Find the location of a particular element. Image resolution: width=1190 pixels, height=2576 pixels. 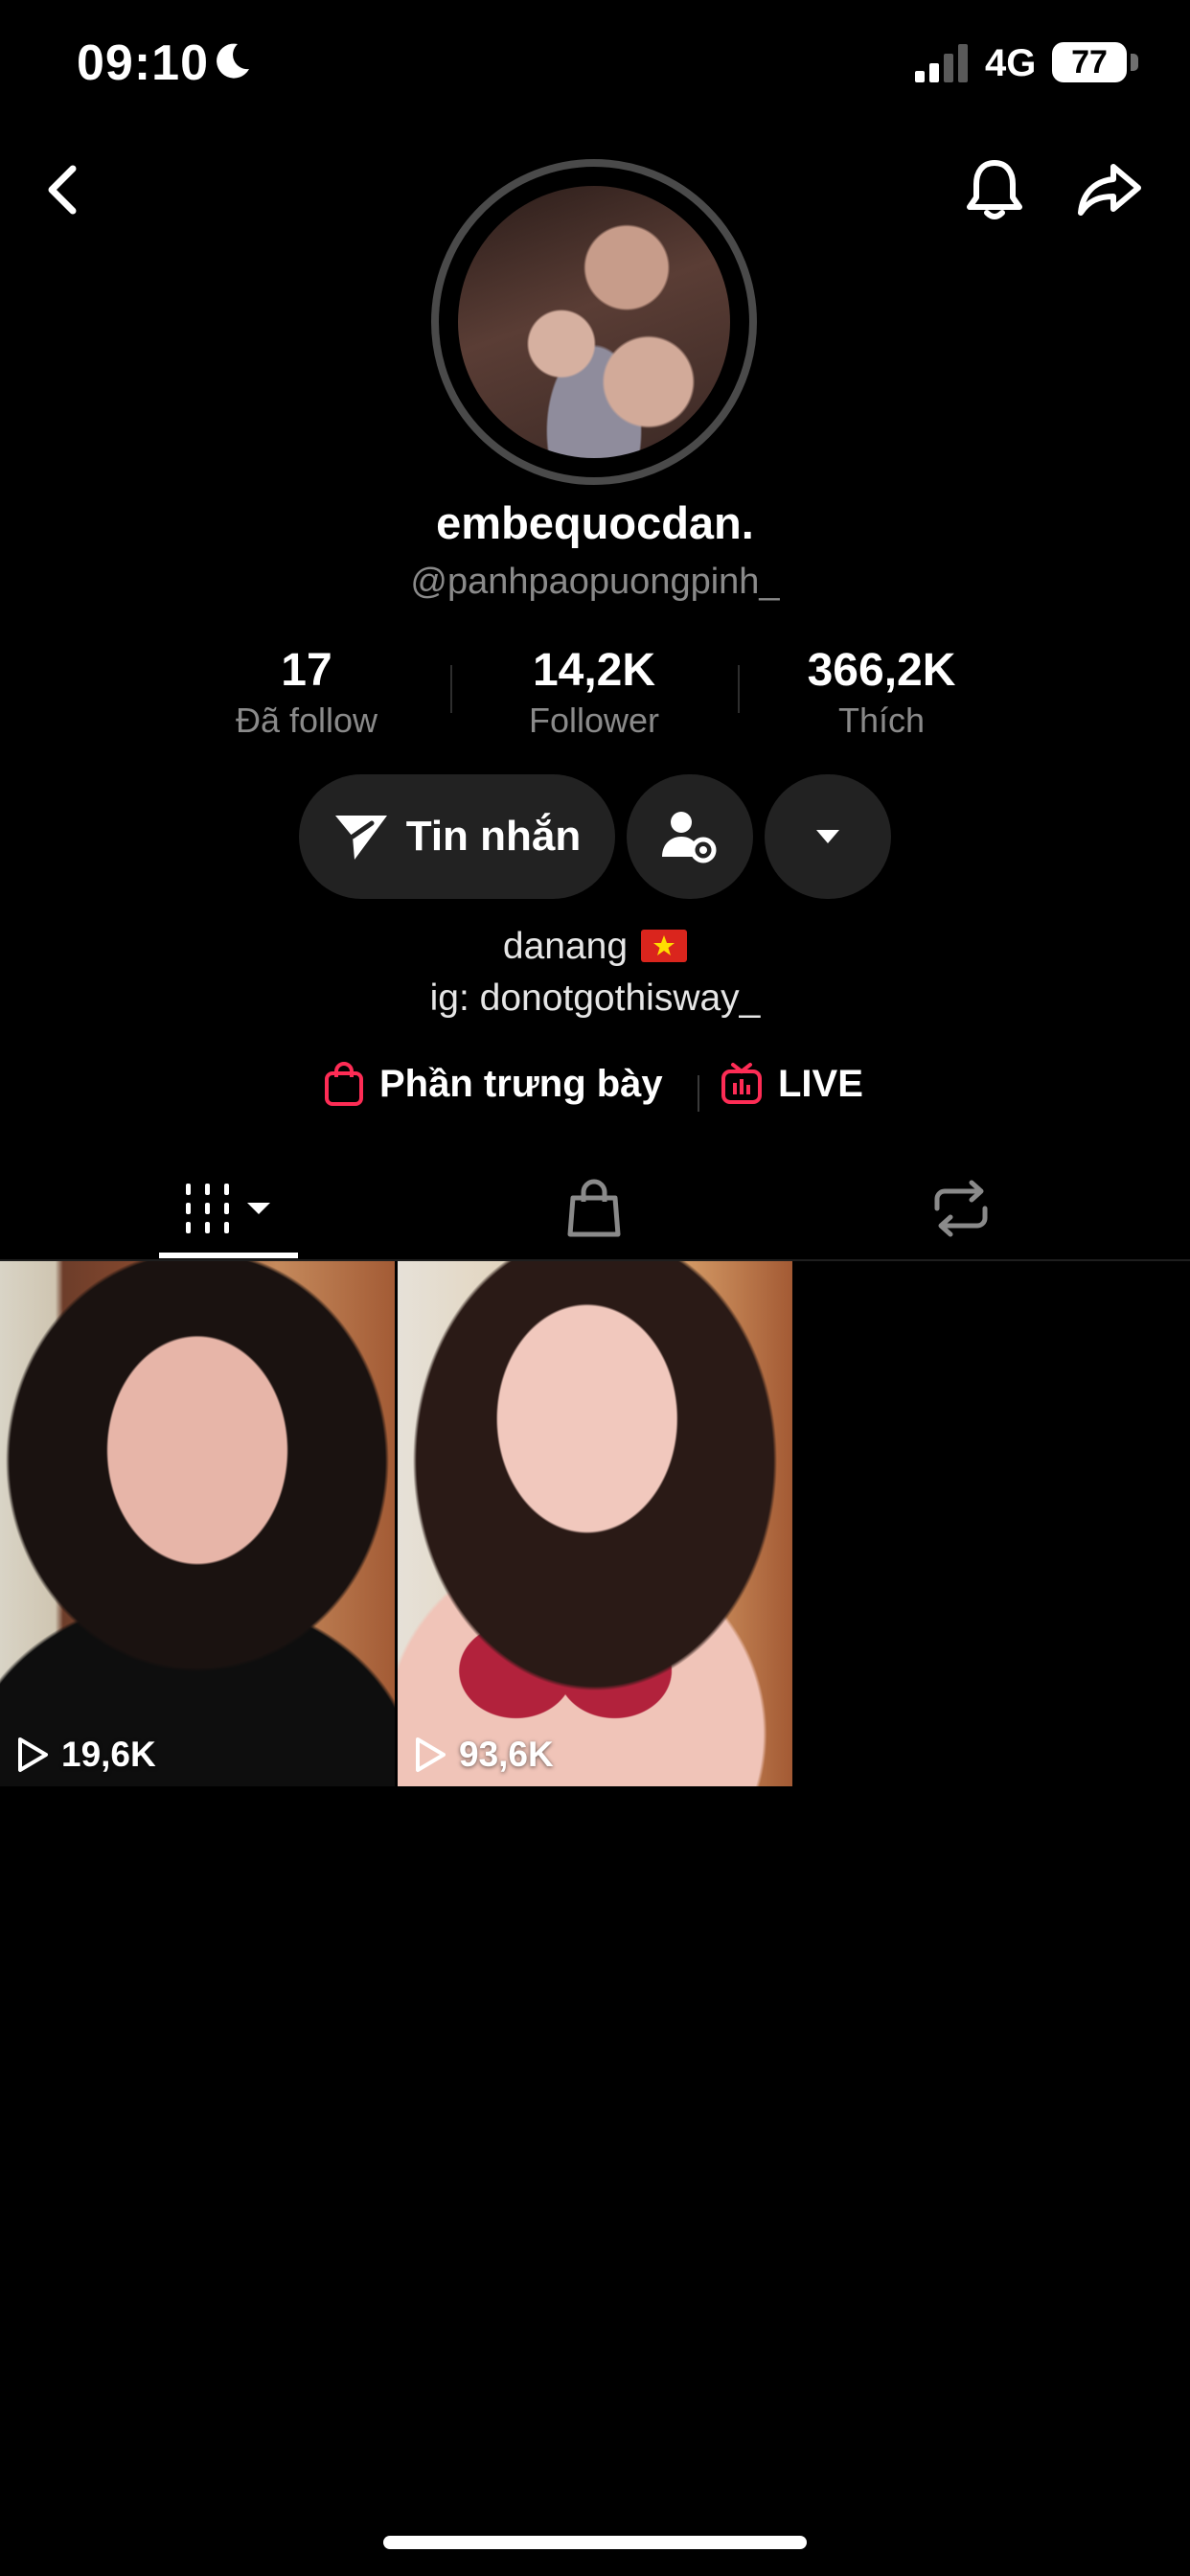

view-count: 19,6K is located at coordinates (86, 1755).